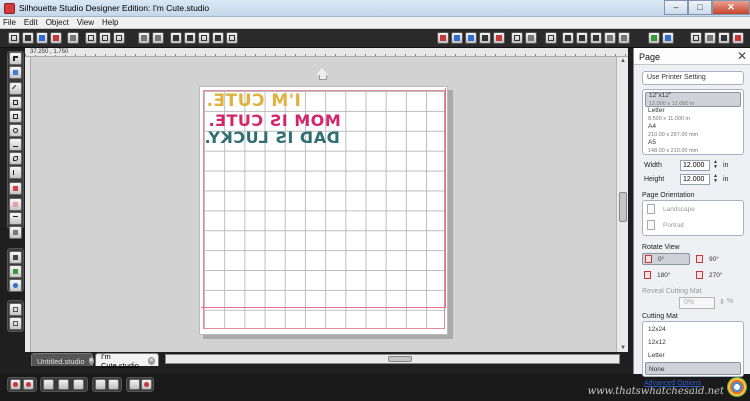 This screenshot has width=750, height=401. I want to click on design-text-line-1: I'M CUTE., so click(253, 101).